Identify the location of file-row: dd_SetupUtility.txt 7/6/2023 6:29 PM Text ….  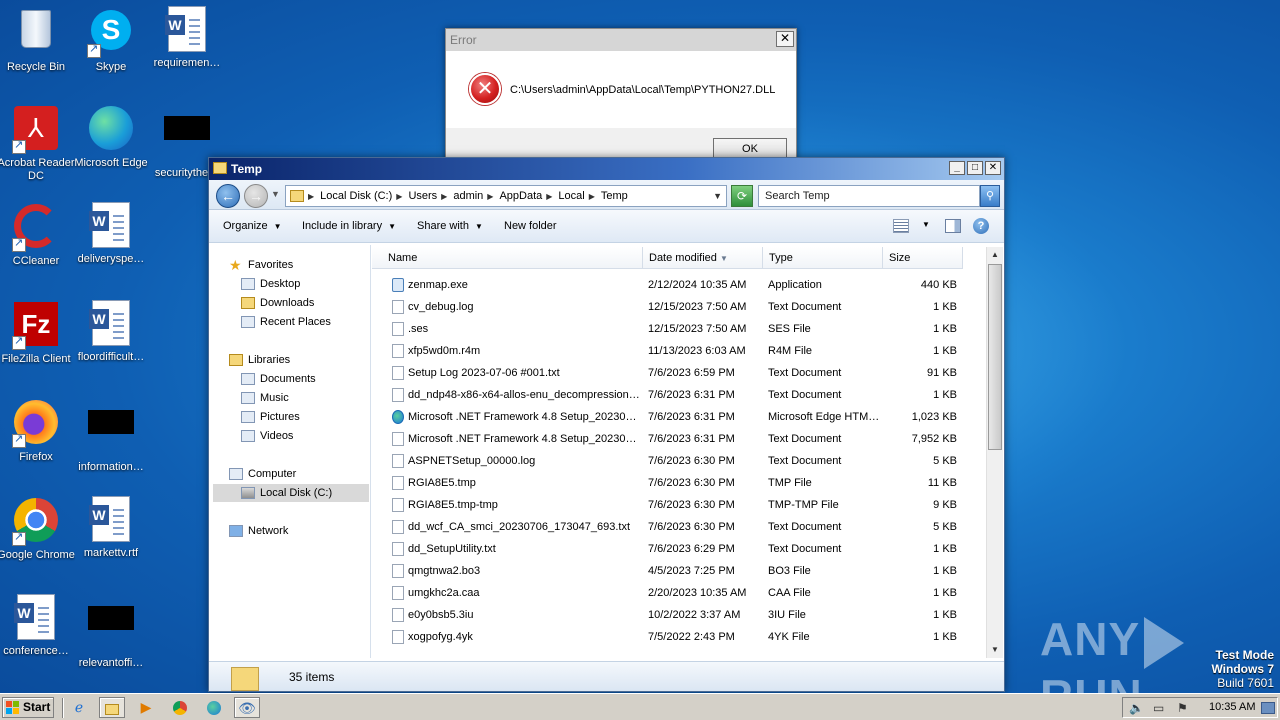
(677, 549).